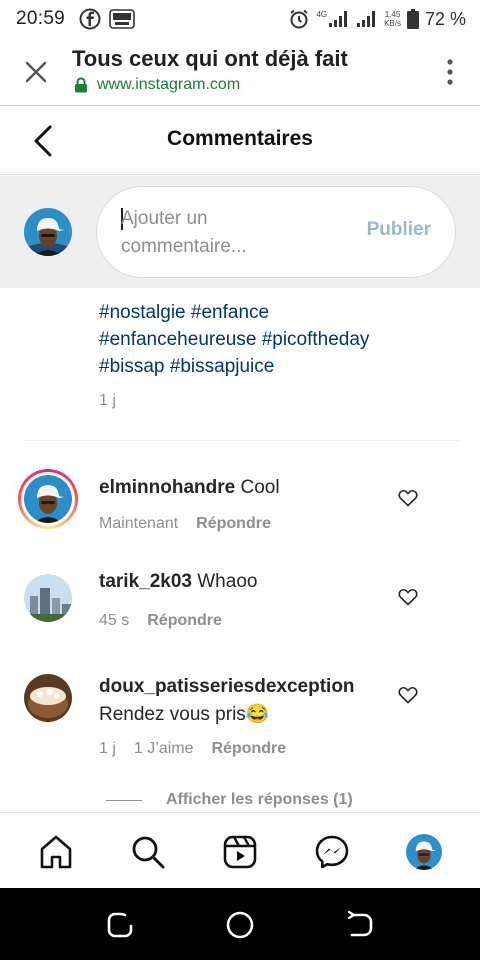 This screenshot has width=480, height=960. Describe the element at coordinates (107, 19) in the screenshot. I see `status-left-icons` at that location.